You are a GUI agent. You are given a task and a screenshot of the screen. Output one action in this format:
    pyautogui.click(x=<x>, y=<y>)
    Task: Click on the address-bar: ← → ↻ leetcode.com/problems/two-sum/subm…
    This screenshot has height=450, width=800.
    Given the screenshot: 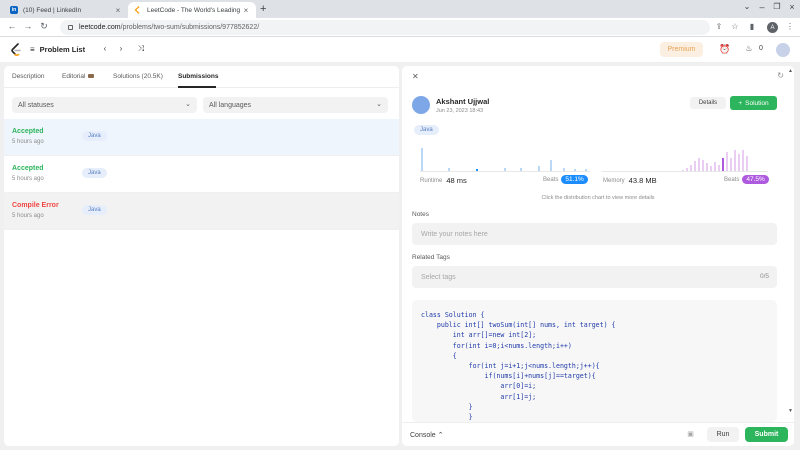 What is the action you would take?
    pyautogui.click(x=400, y=27)
    